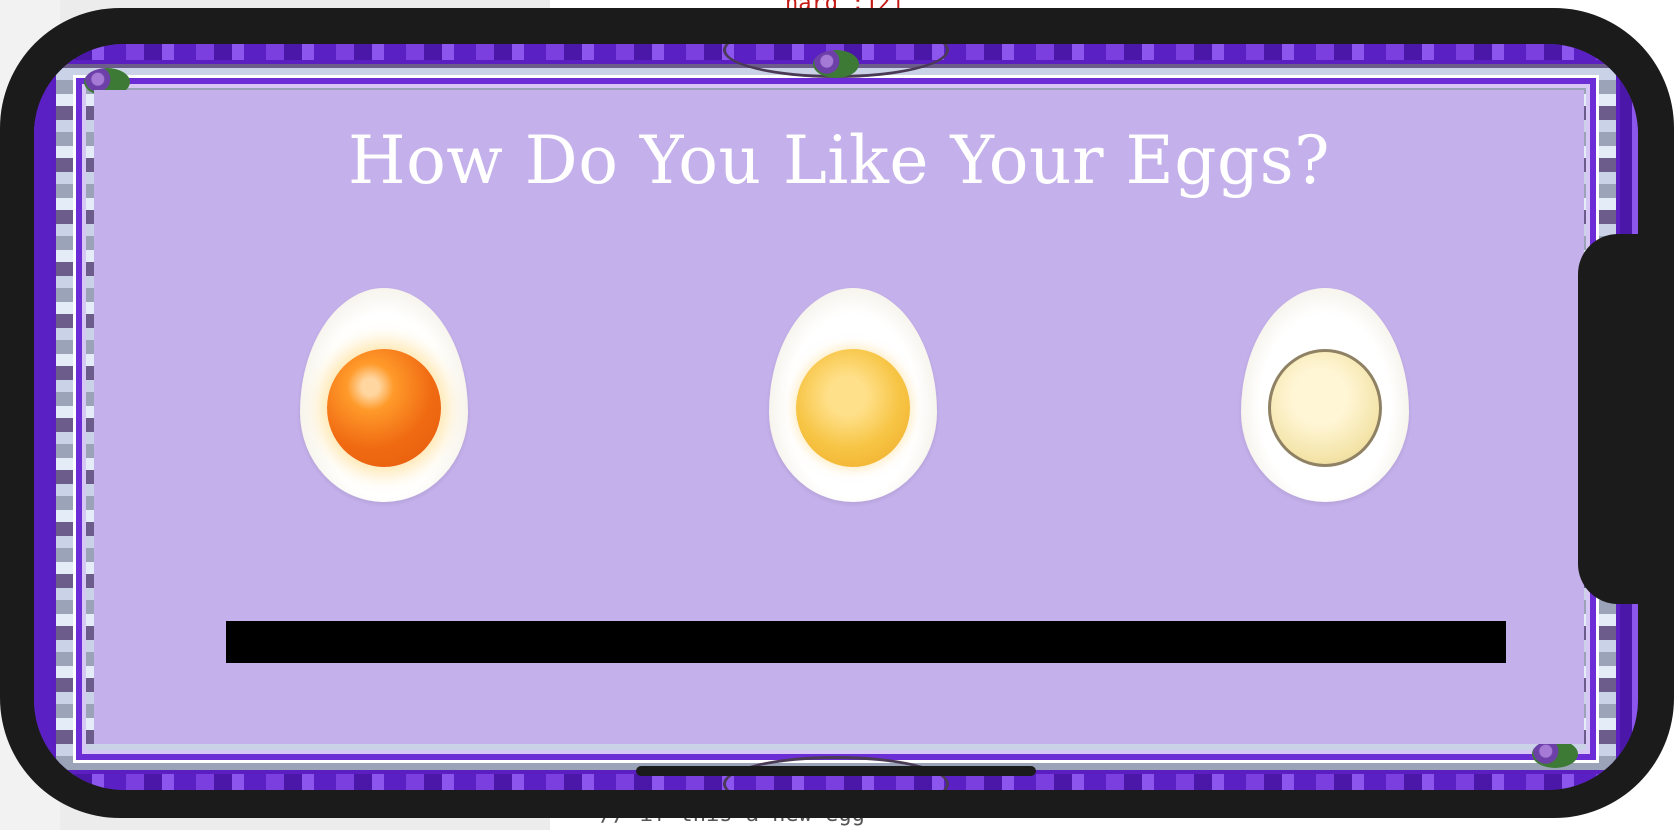 The height and width of the screenshot is (830, 1674). I want to click on soft-egg-button, so click(384, 395).